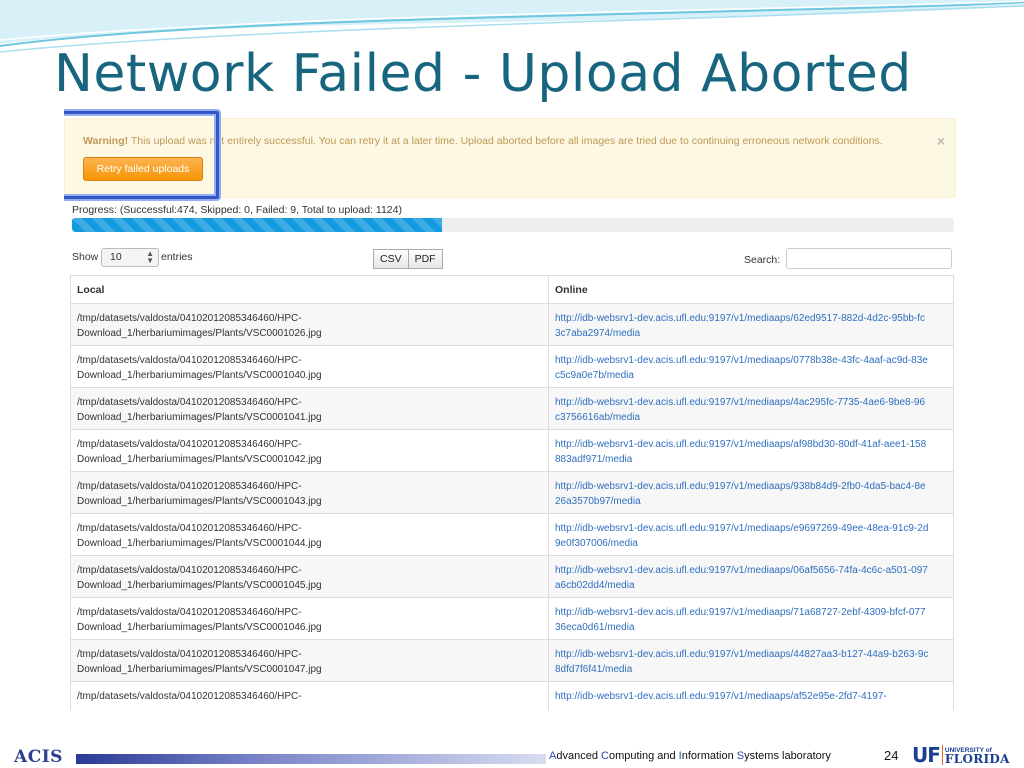  Describe the element at coordinates (85, 257) in the screenshot. I see `show-label: Show` at that location.